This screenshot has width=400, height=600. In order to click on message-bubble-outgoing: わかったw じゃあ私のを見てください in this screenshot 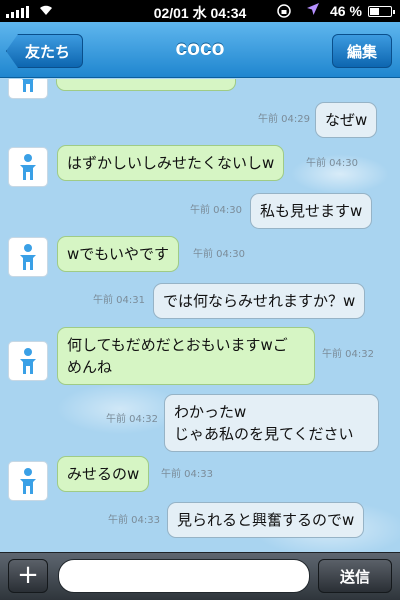, I will do `click(271, 423)`.